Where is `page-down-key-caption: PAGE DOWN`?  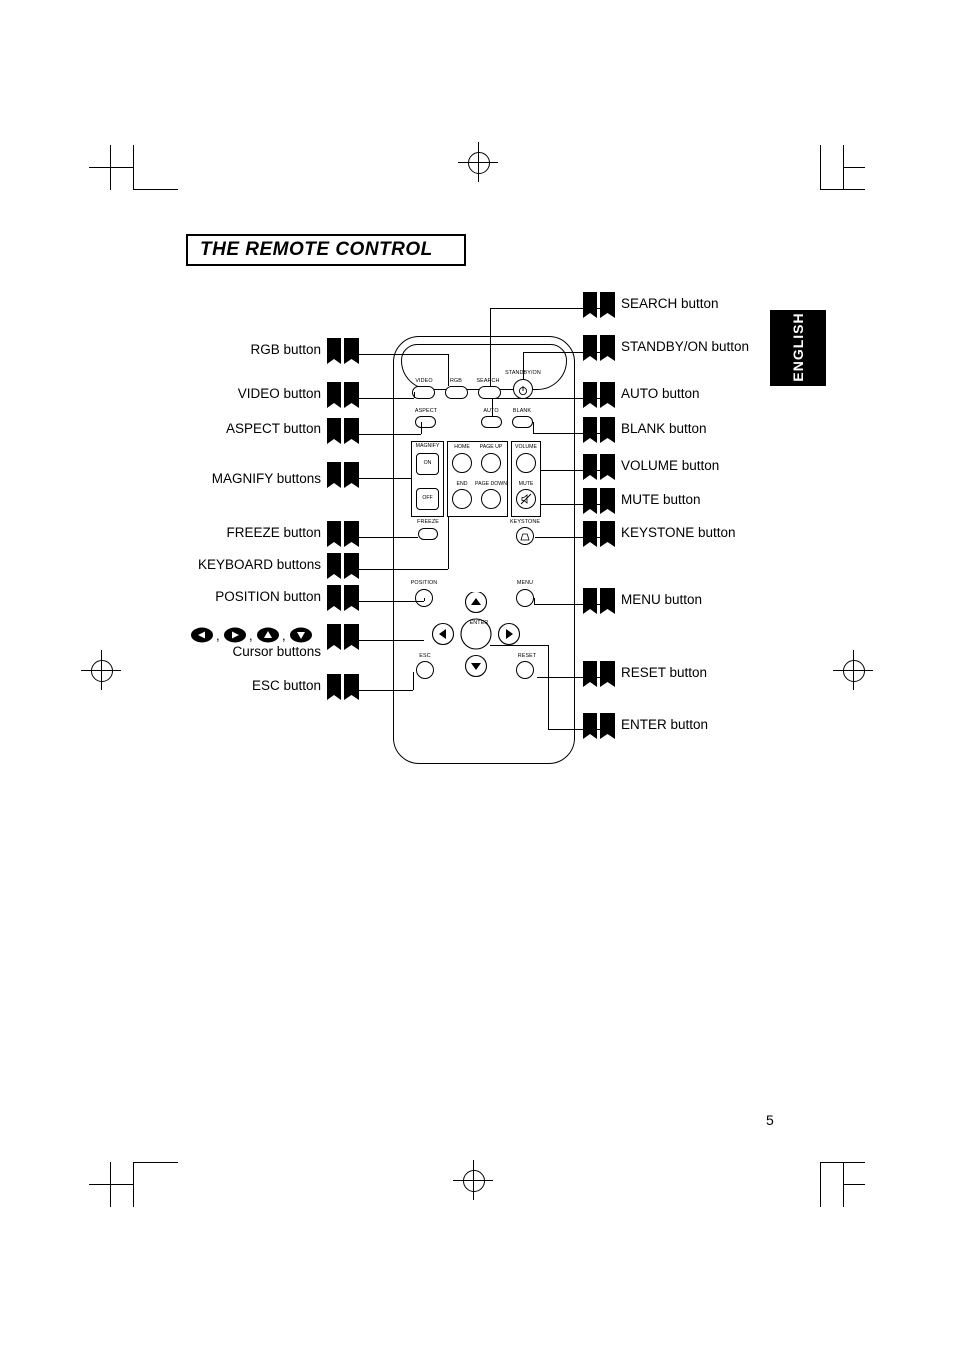 page-down-key-caption: PAGE DOWN is located at coordinates (491, 484).